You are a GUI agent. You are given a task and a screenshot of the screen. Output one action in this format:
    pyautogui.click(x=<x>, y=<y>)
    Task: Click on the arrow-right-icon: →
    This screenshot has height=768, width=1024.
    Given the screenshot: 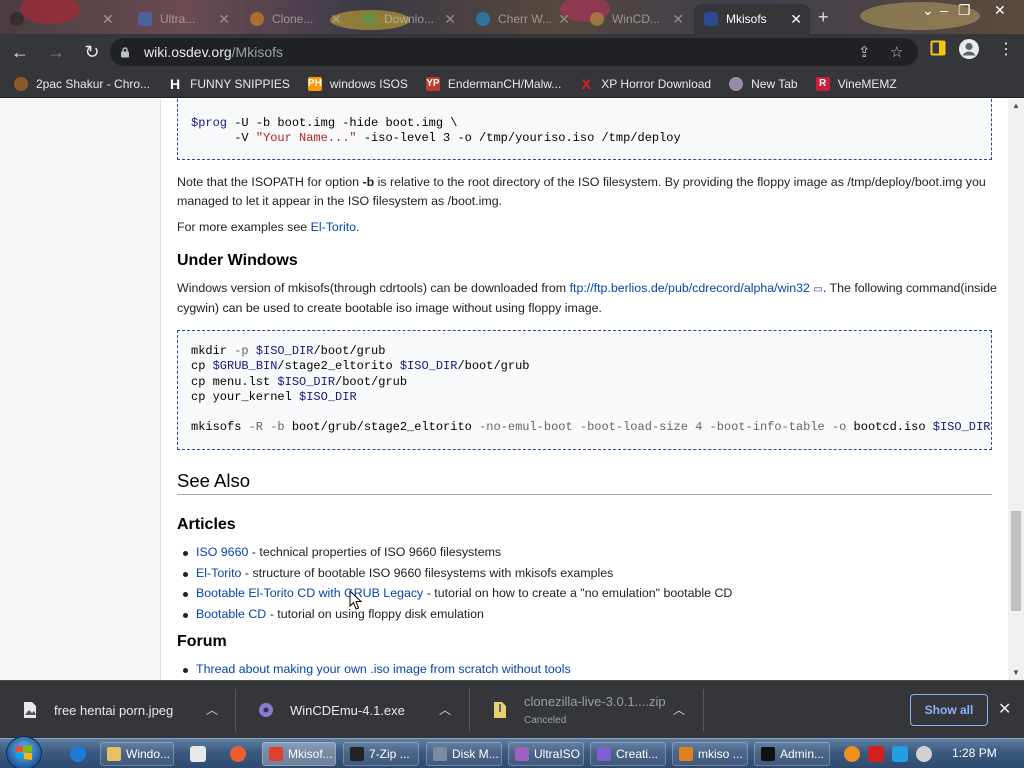 What is the action you would take?
    pyautogui.click(x=56, y=51)
    